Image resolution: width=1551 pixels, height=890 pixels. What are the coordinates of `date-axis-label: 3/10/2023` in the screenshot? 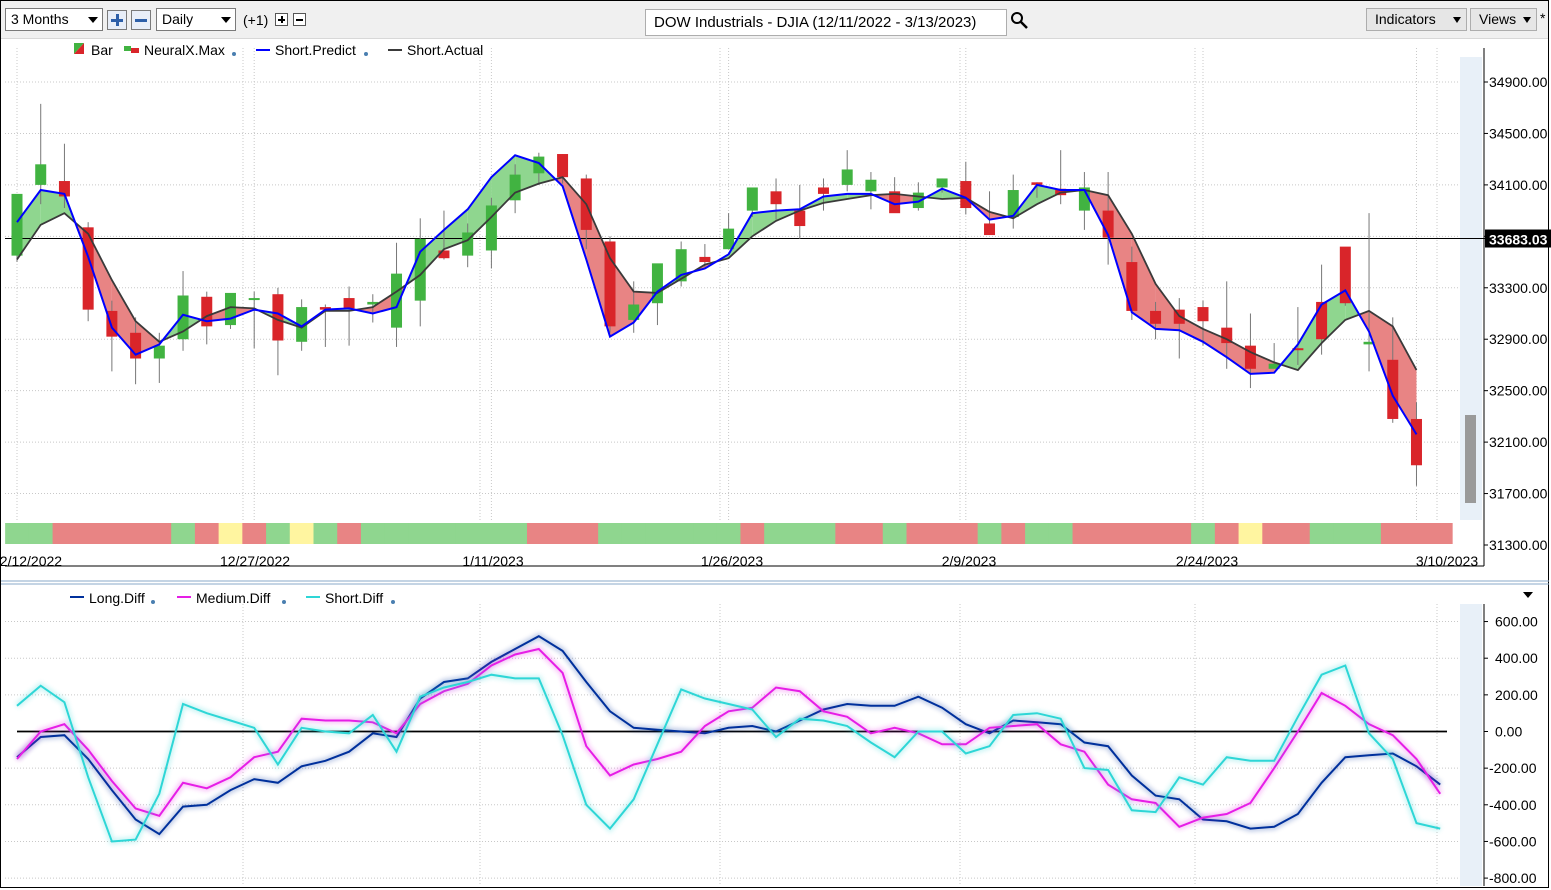 It's located at (1447, 561).